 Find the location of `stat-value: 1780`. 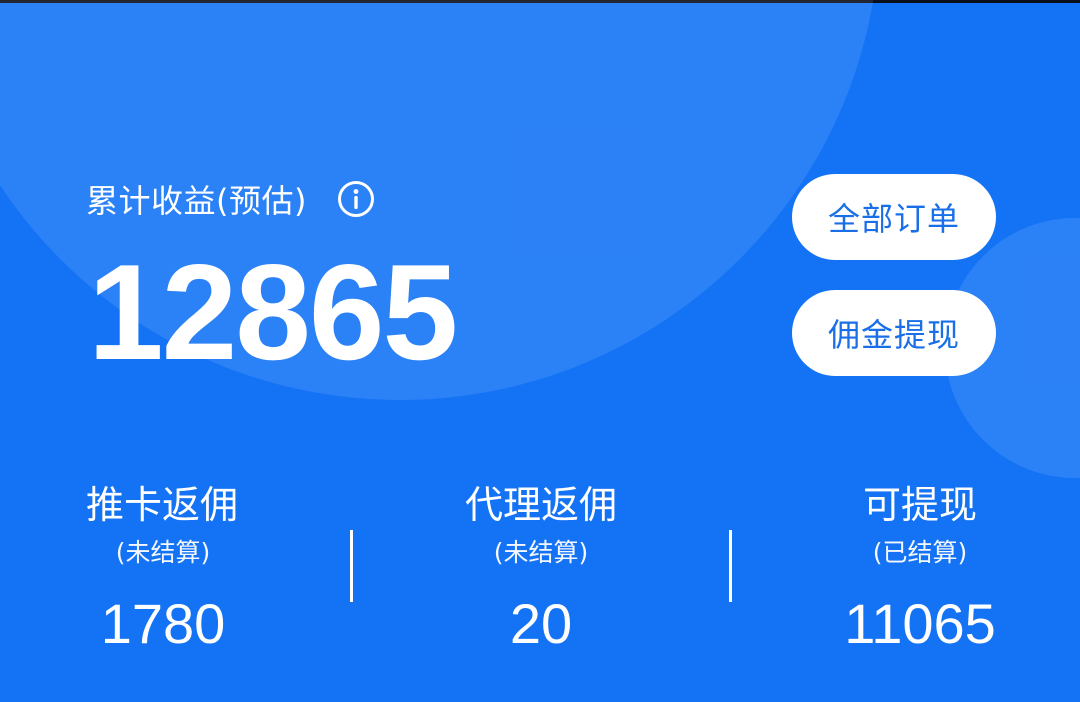

stat-value: 1780 is located at coordinates (163, 623).